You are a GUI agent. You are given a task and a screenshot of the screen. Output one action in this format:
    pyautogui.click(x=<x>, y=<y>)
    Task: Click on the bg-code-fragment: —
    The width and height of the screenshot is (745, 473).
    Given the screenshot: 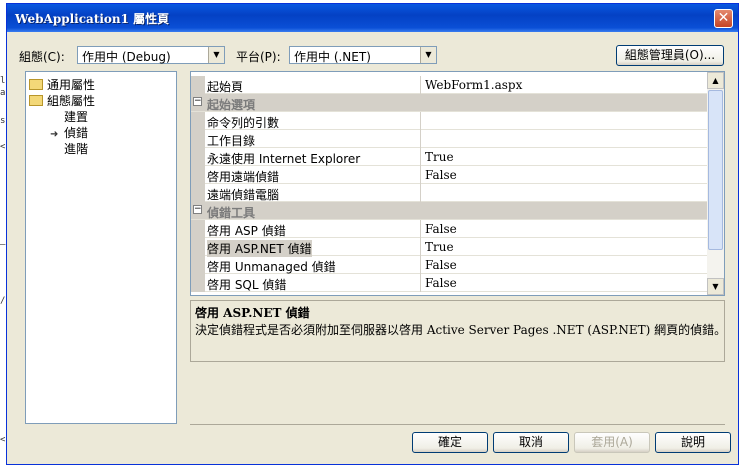 What is the action you would take?
    pyautogui.click(x=3, y=245)
    